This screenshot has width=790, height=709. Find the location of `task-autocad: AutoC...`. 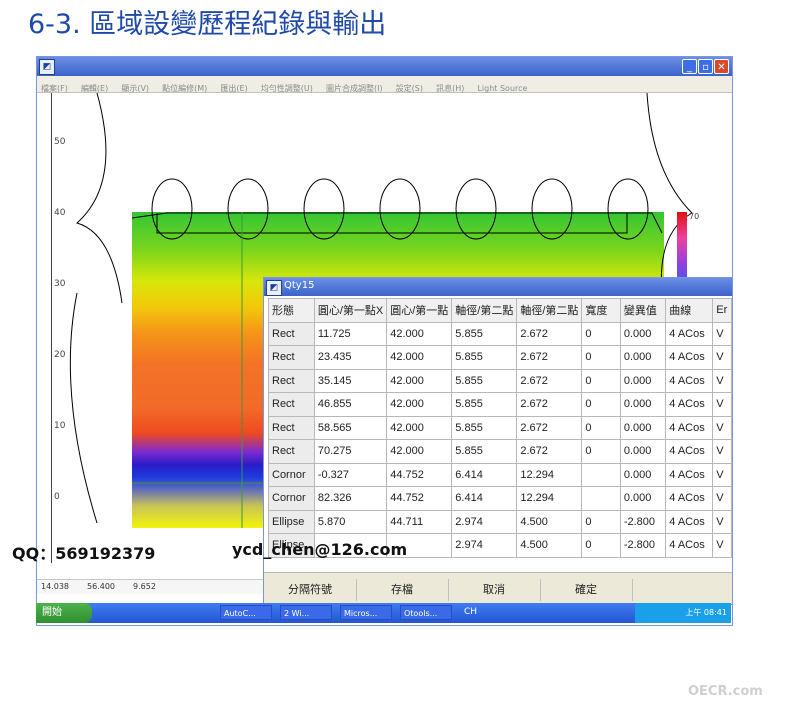

task-autocad: AutoC... is located at coordinates (246, 612).